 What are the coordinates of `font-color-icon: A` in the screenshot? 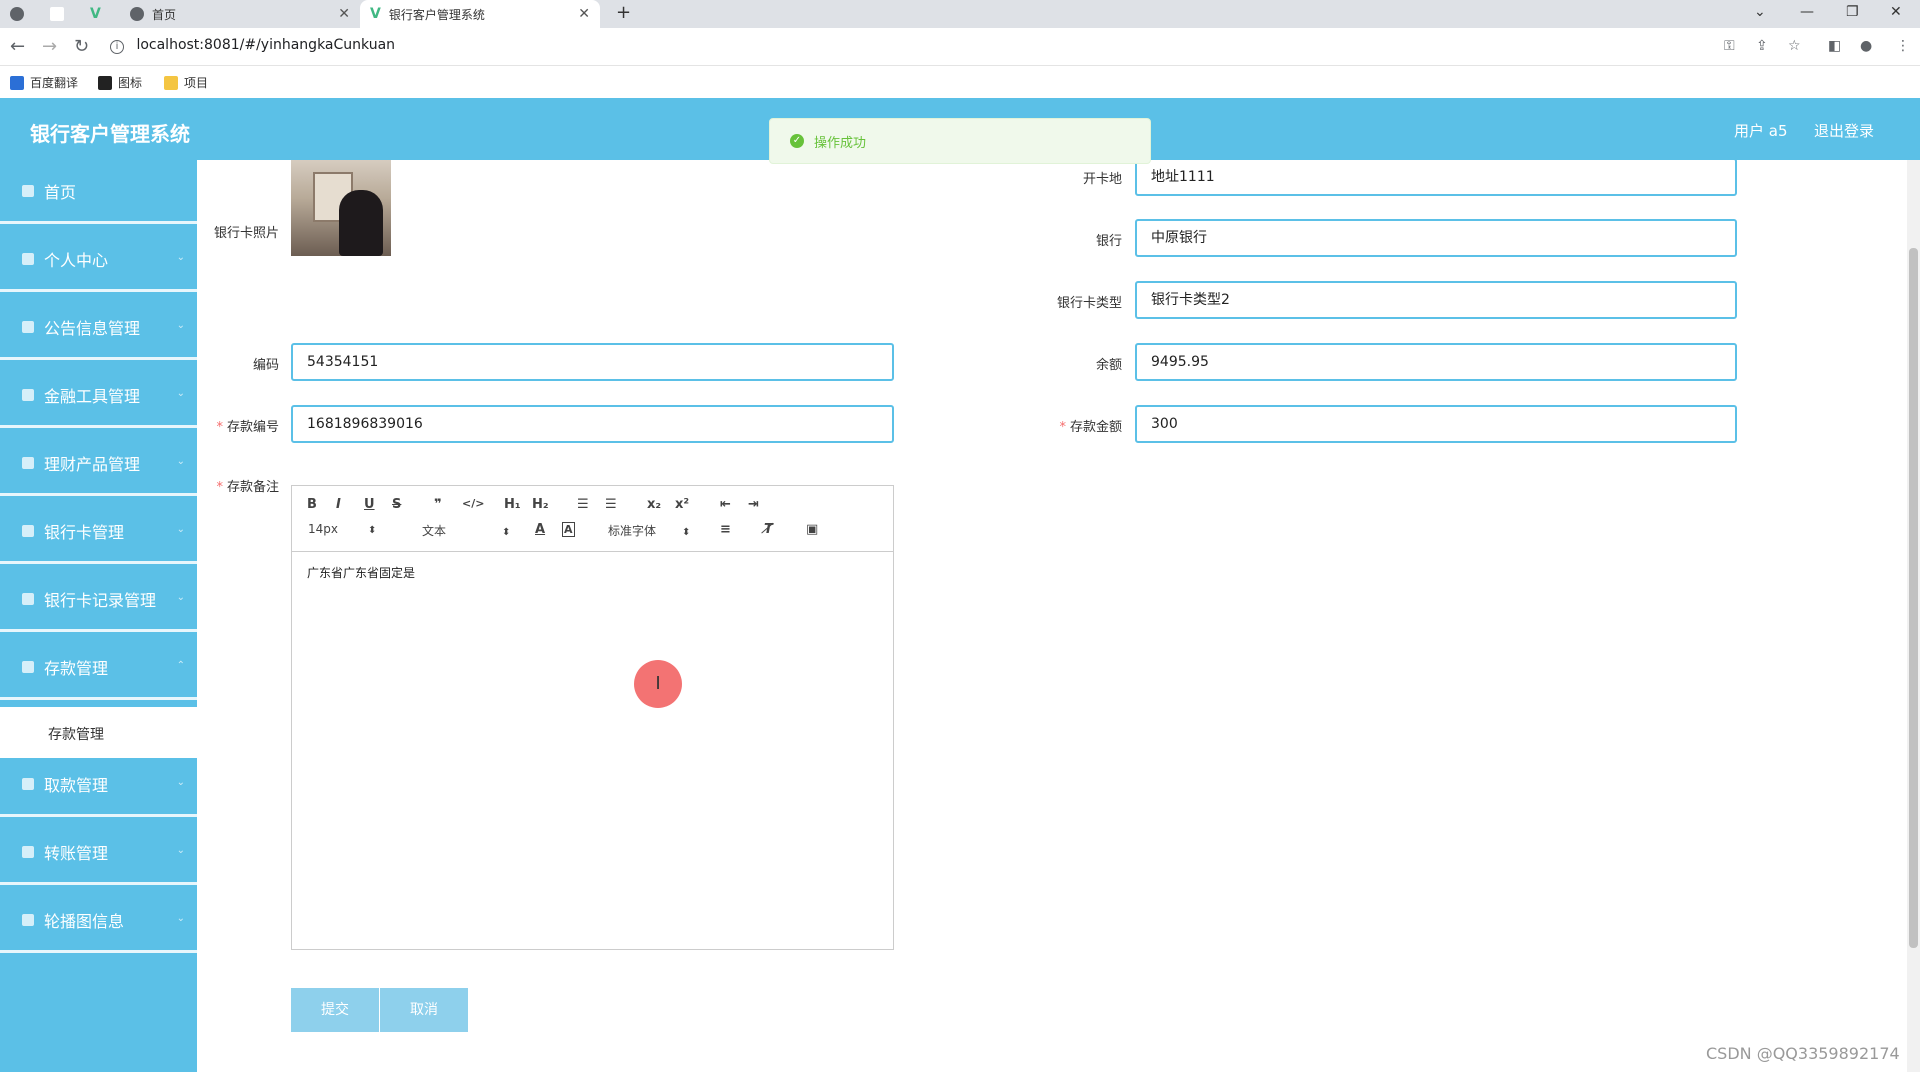 It's located at (540, 529).